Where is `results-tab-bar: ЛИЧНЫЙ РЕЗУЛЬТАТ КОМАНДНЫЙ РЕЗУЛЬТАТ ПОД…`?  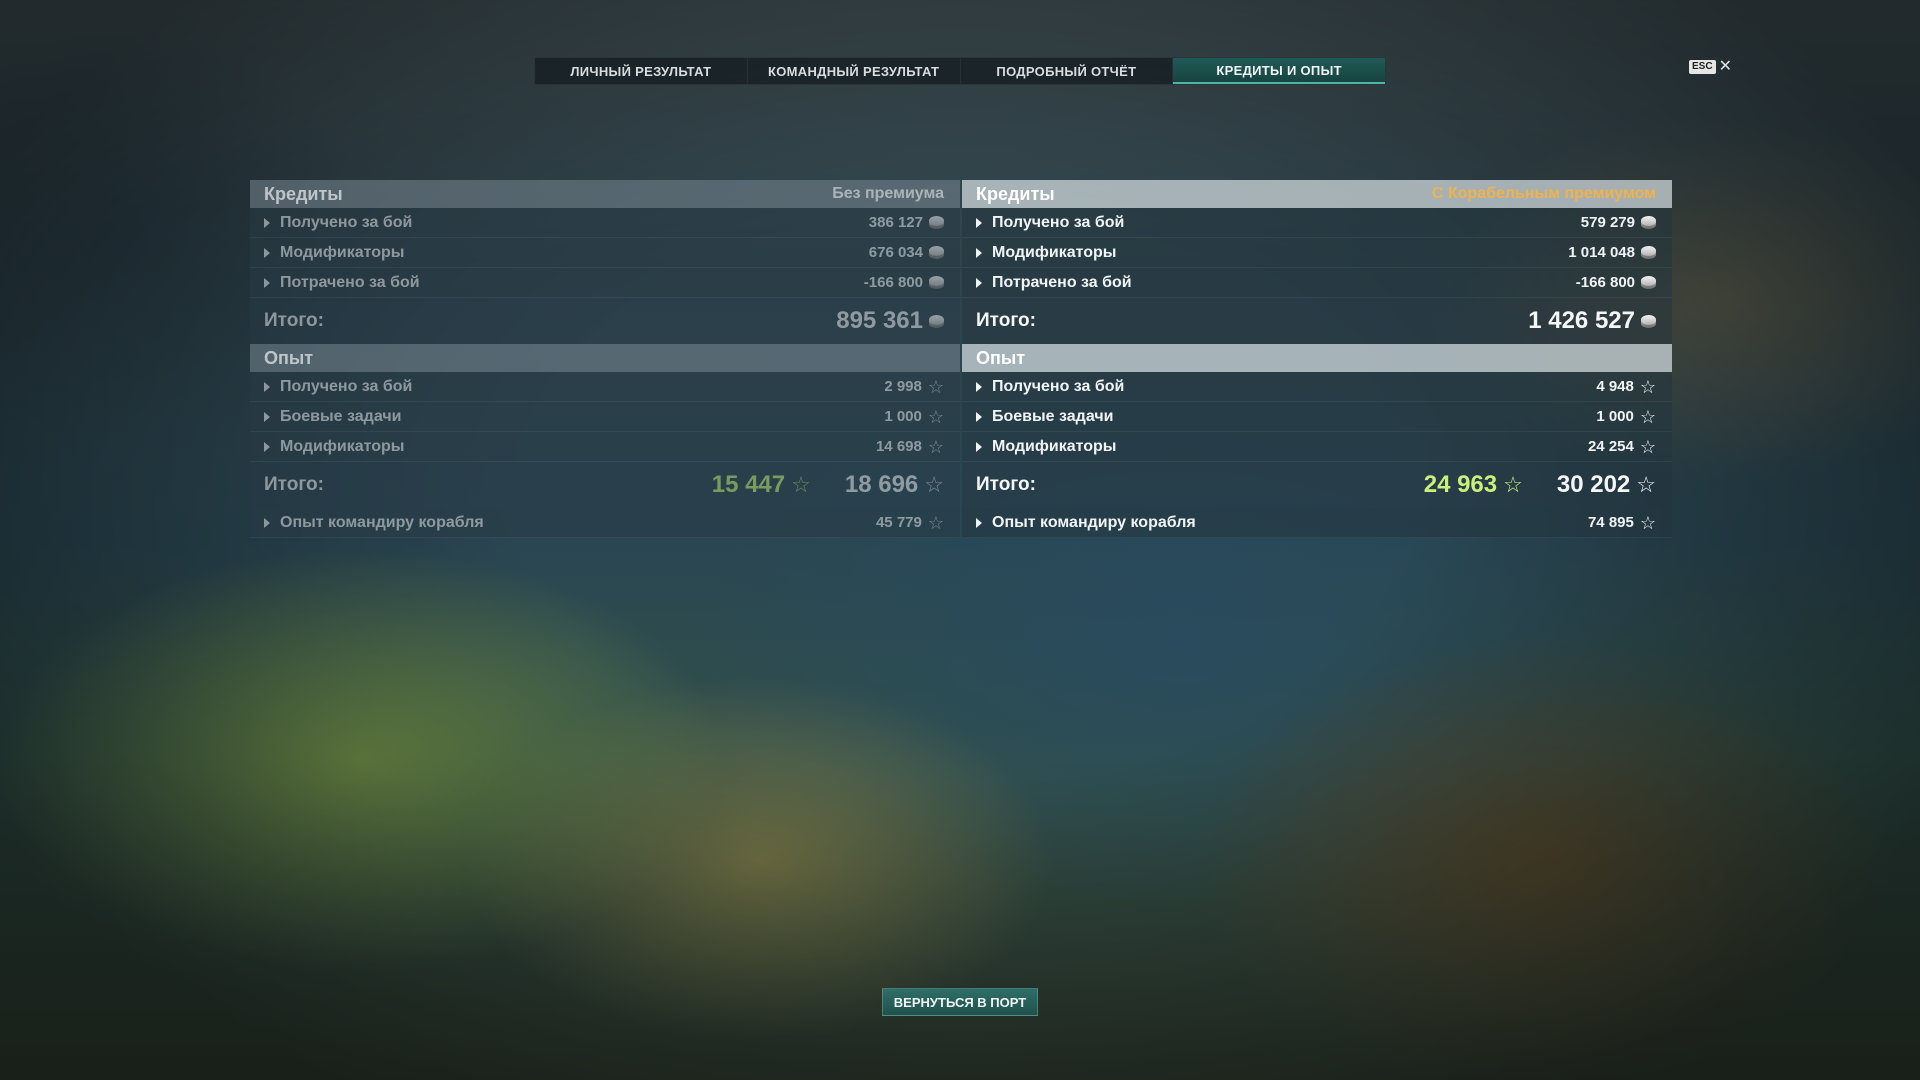
results-tab-bar: ЛИЧНЫЙ РЕЗУЛЬТАТ КОМАНДНЫЙ РЕЗУЛЬТАТ ПОД… is located at coordinates (960, 71).